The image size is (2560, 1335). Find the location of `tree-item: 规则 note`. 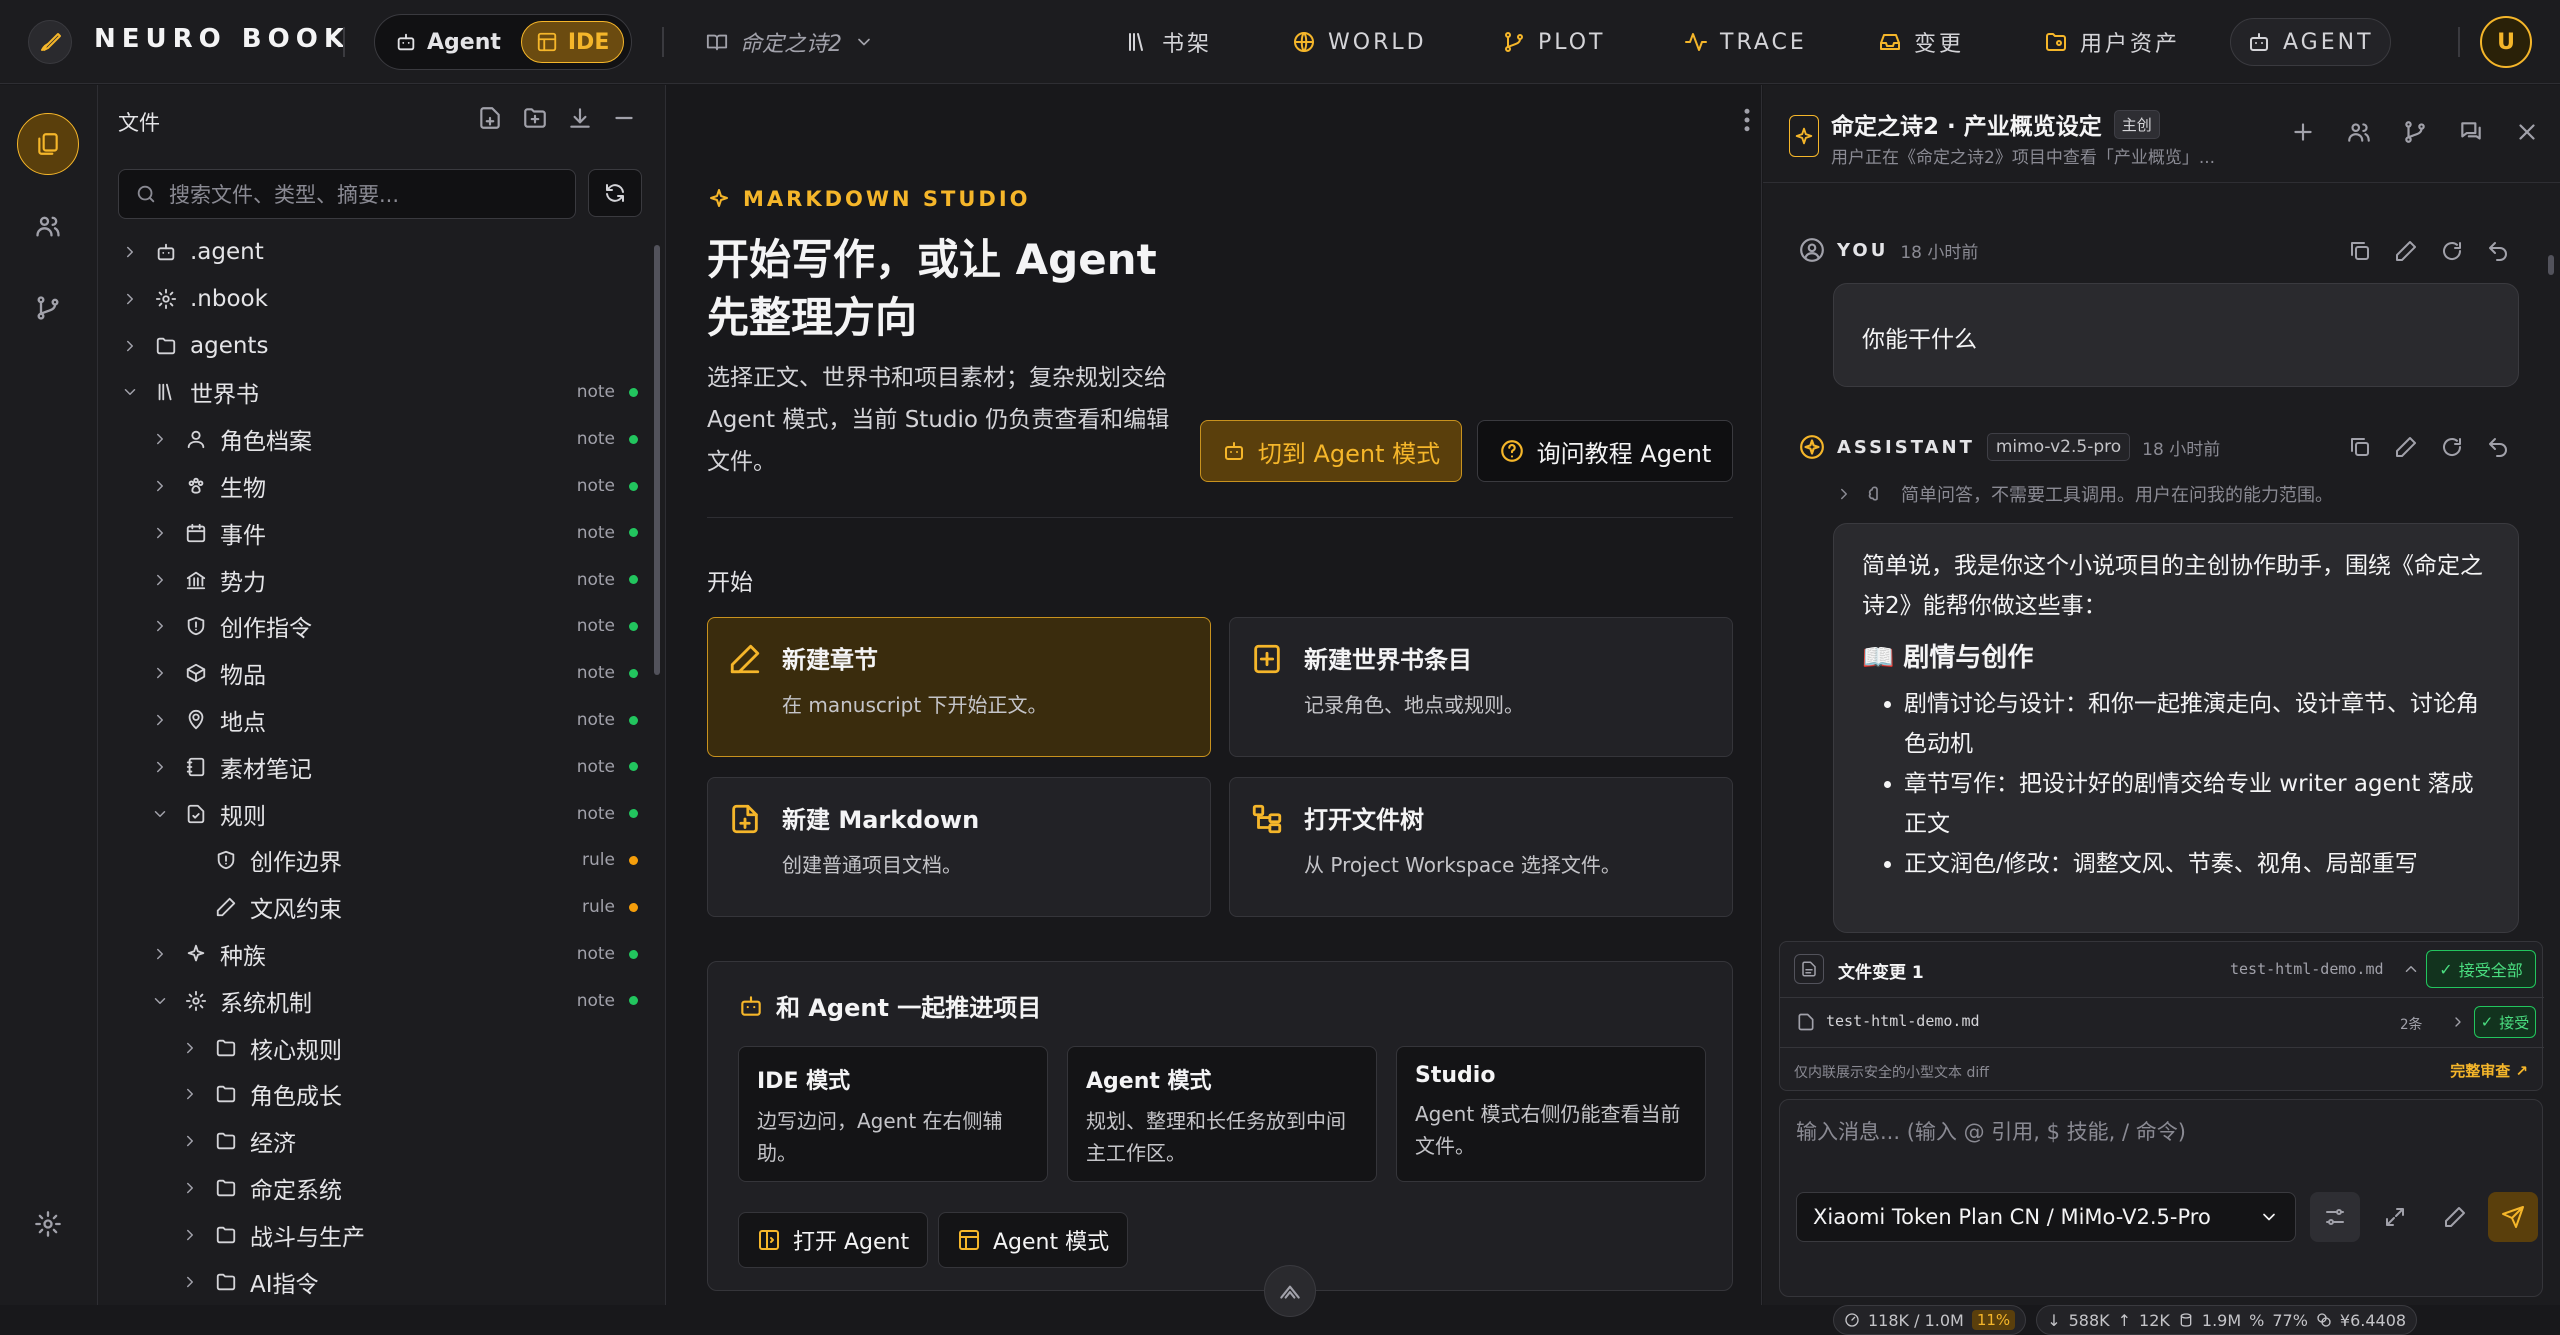

tree-item: 规则 note is located at coordinates (376, 814).